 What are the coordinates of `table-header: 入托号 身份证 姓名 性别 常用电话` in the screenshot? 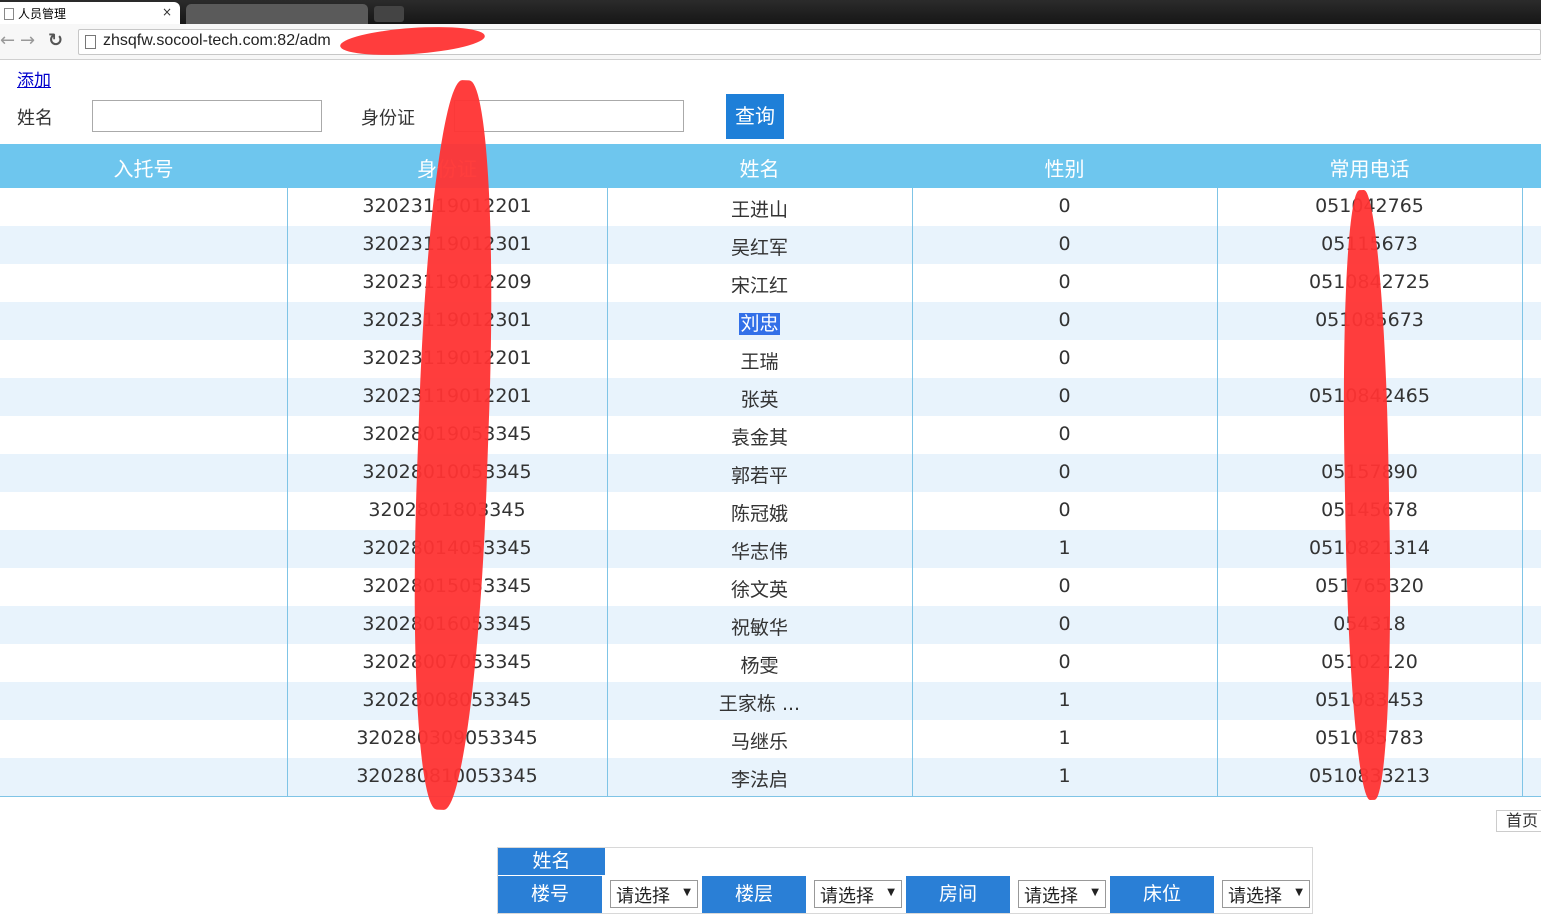 It's located at (770, 166).